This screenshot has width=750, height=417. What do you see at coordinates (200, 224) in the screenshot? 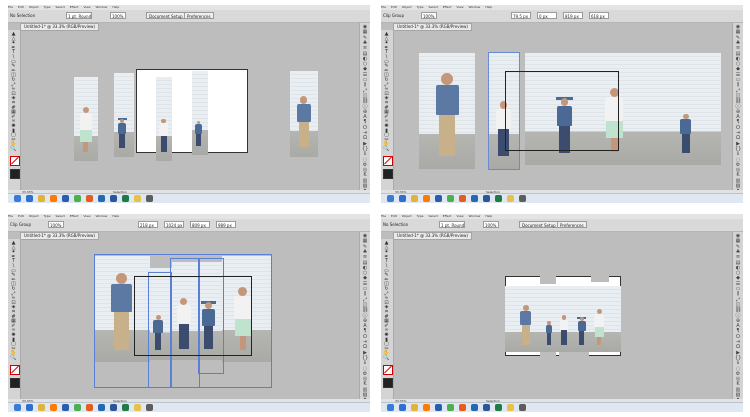
I see `transform-field: 809 px` at bounding box center [200, 224].